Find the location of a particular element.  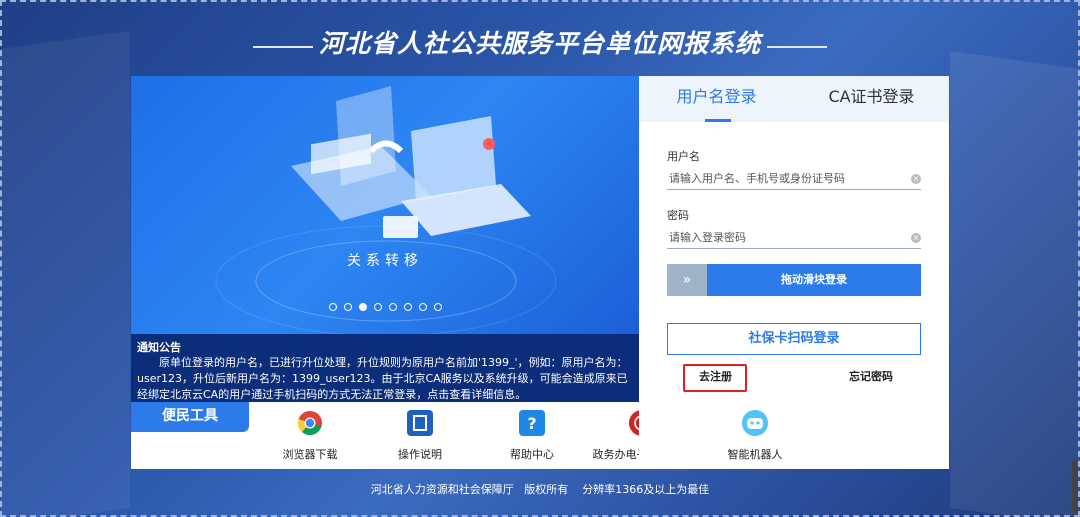

footer-org: 河北省人力资源和社会保障厅 is located at coordinates (442, 489).